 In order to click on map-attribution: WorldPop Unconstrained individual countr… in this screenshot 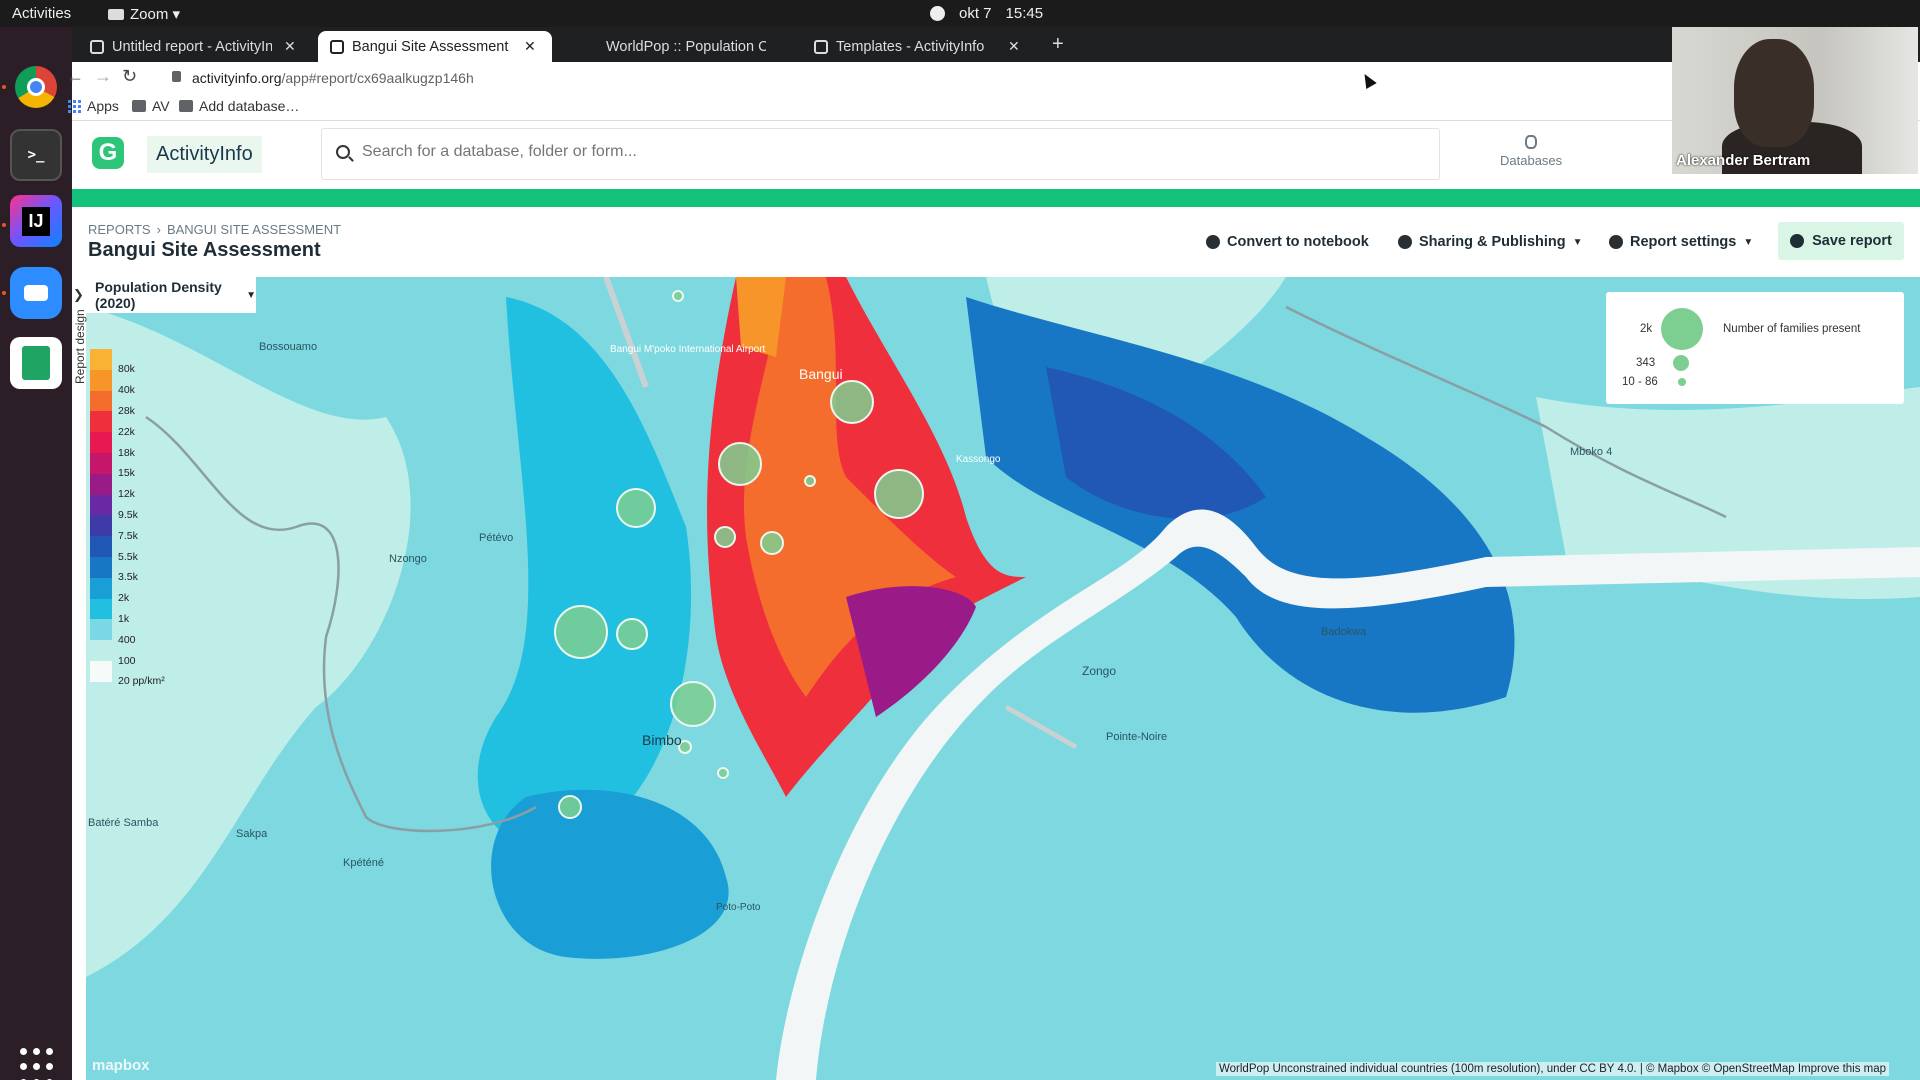, I will do `click(1553, 1069)`.